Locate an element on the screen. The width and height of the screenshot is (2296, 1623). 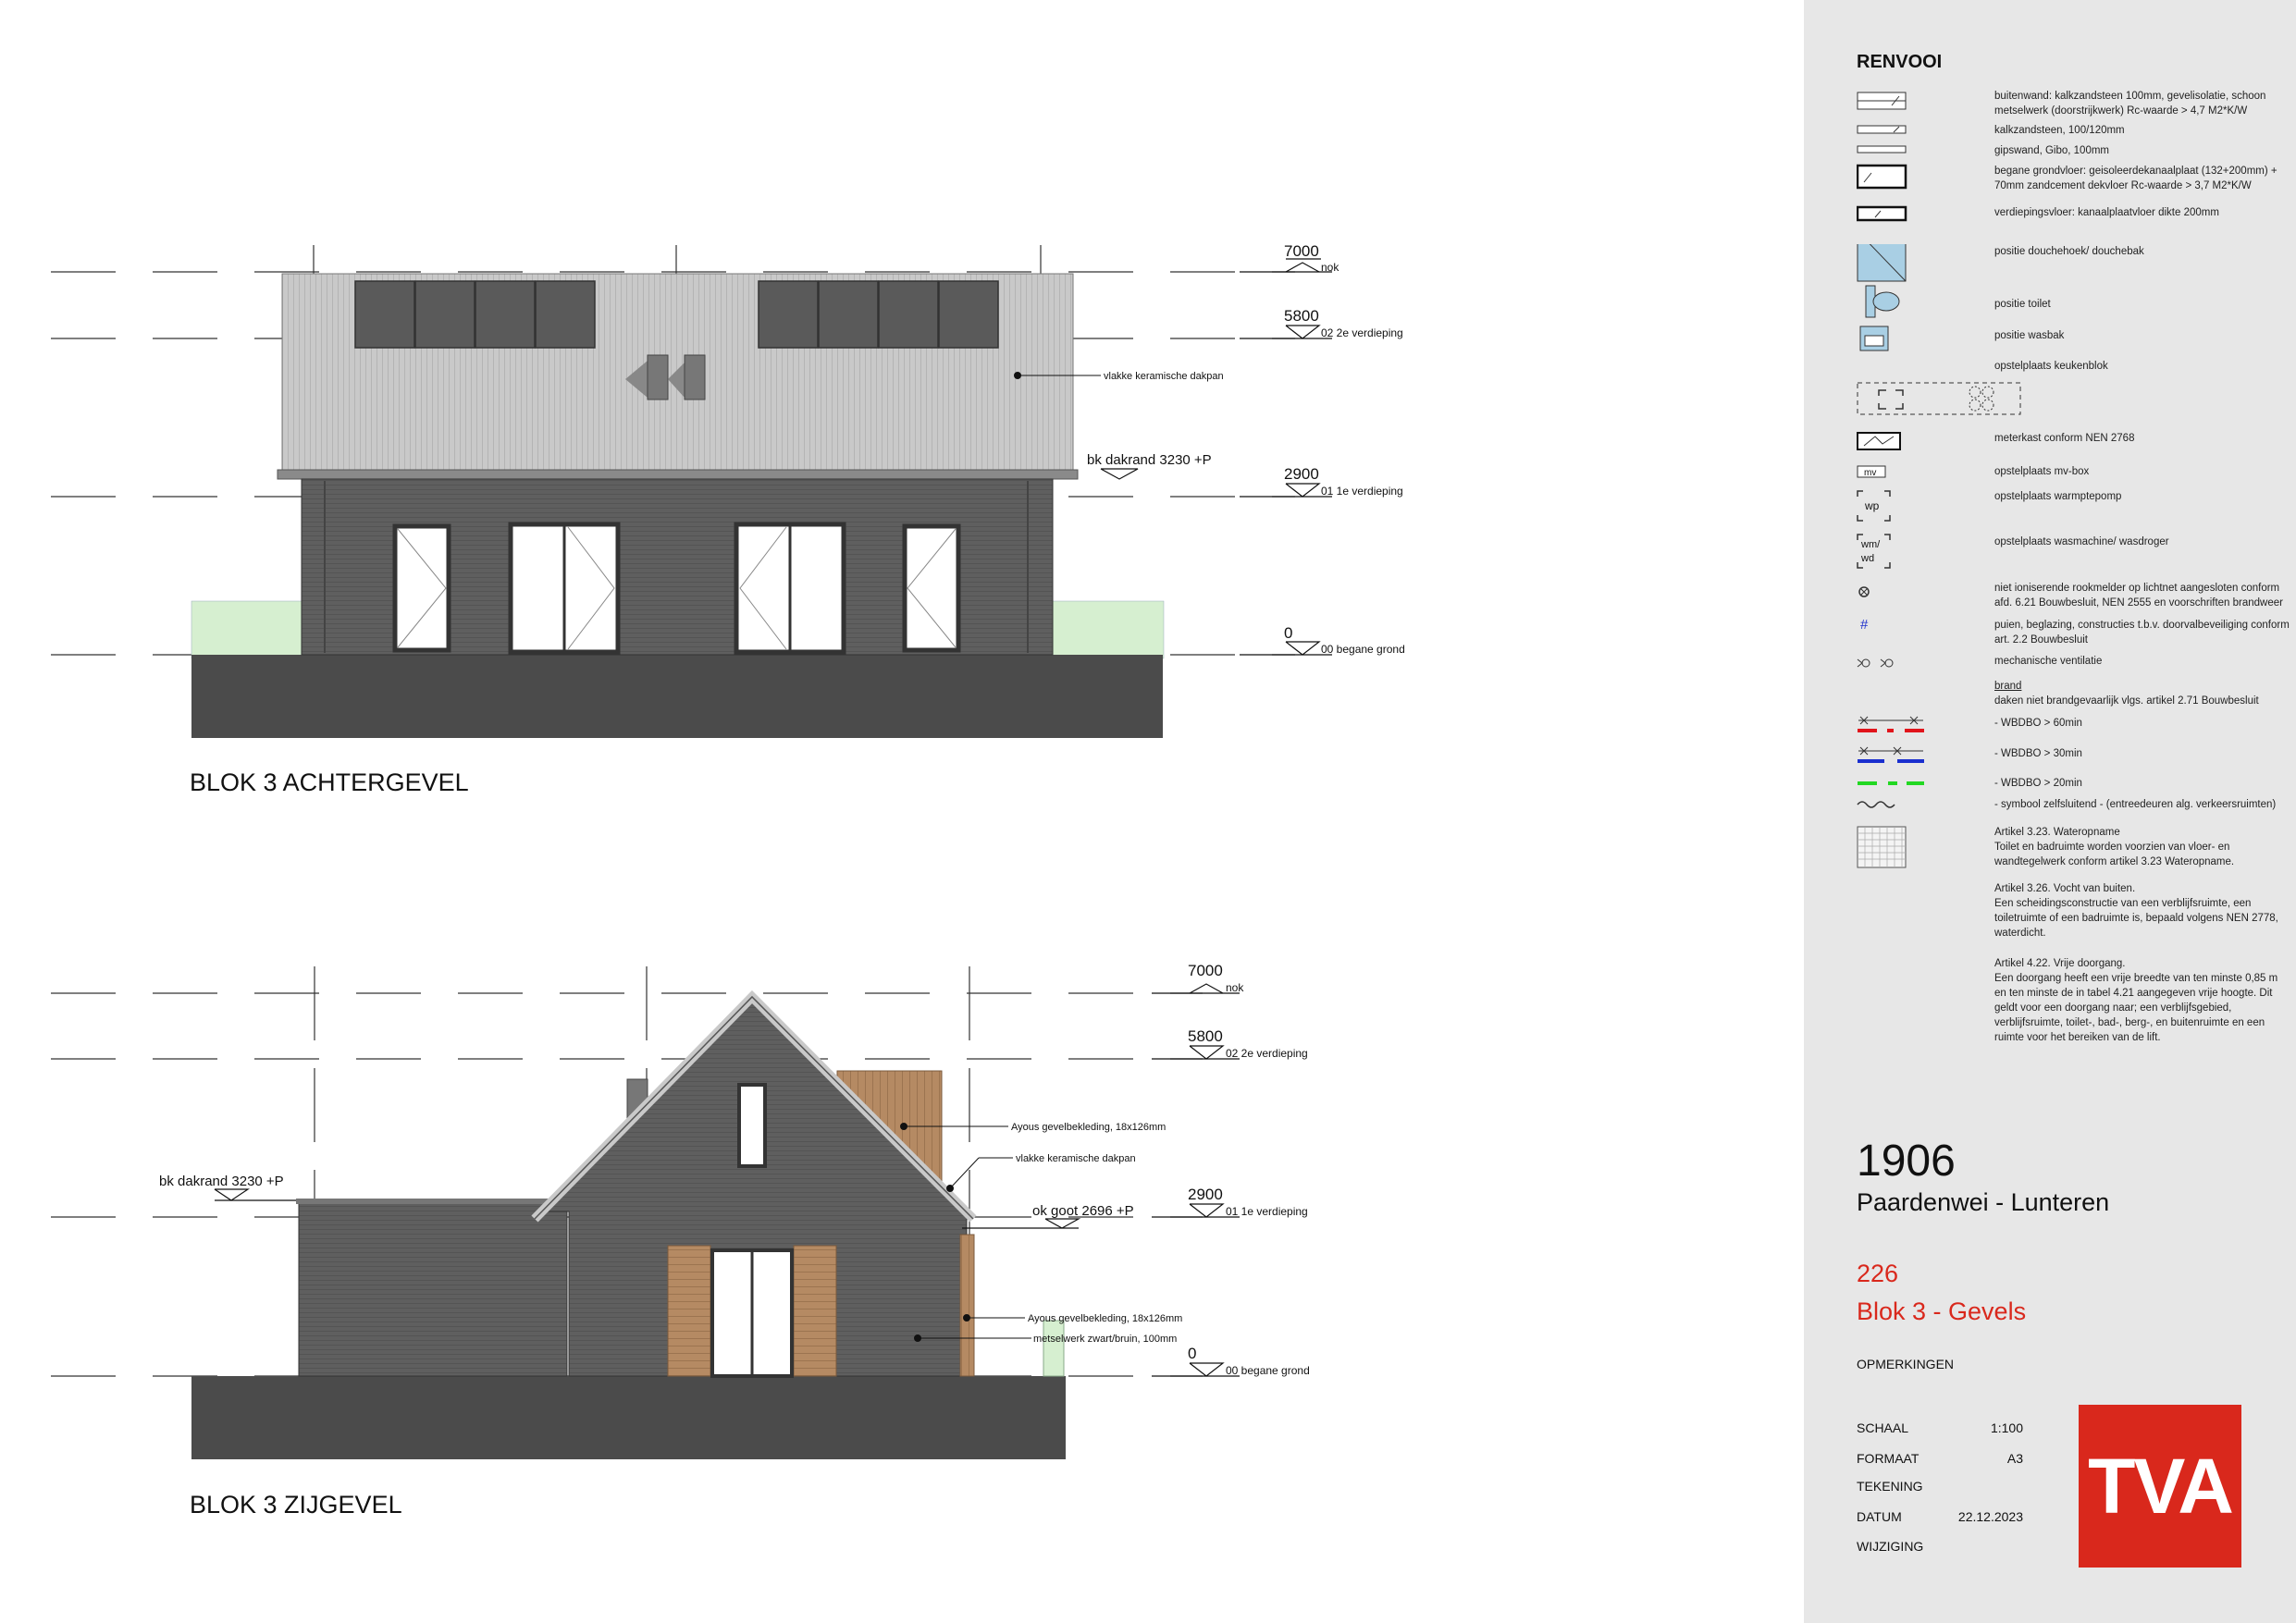
side-level-value-nok: 7000 is located at coordinates (1205, 971).